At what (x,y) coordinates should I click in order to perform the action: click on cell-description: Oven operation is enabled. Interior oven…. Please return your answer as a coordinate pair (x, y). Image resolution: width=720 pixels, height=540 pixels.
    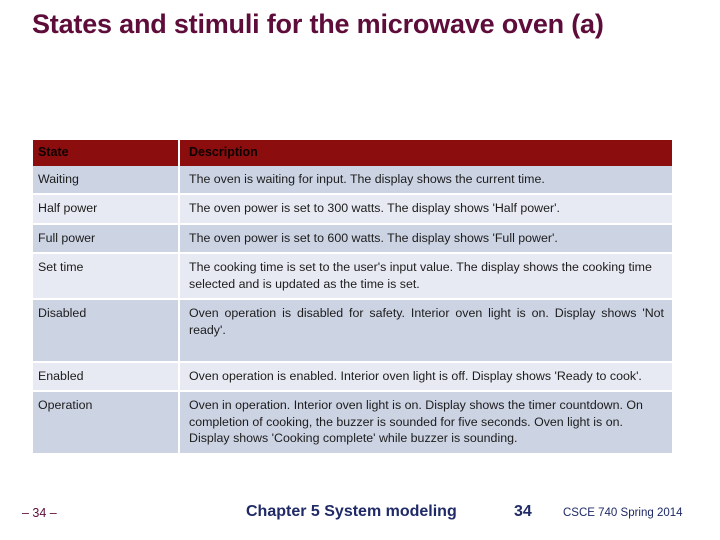
    Looking at the image, I should click on (425, 376).